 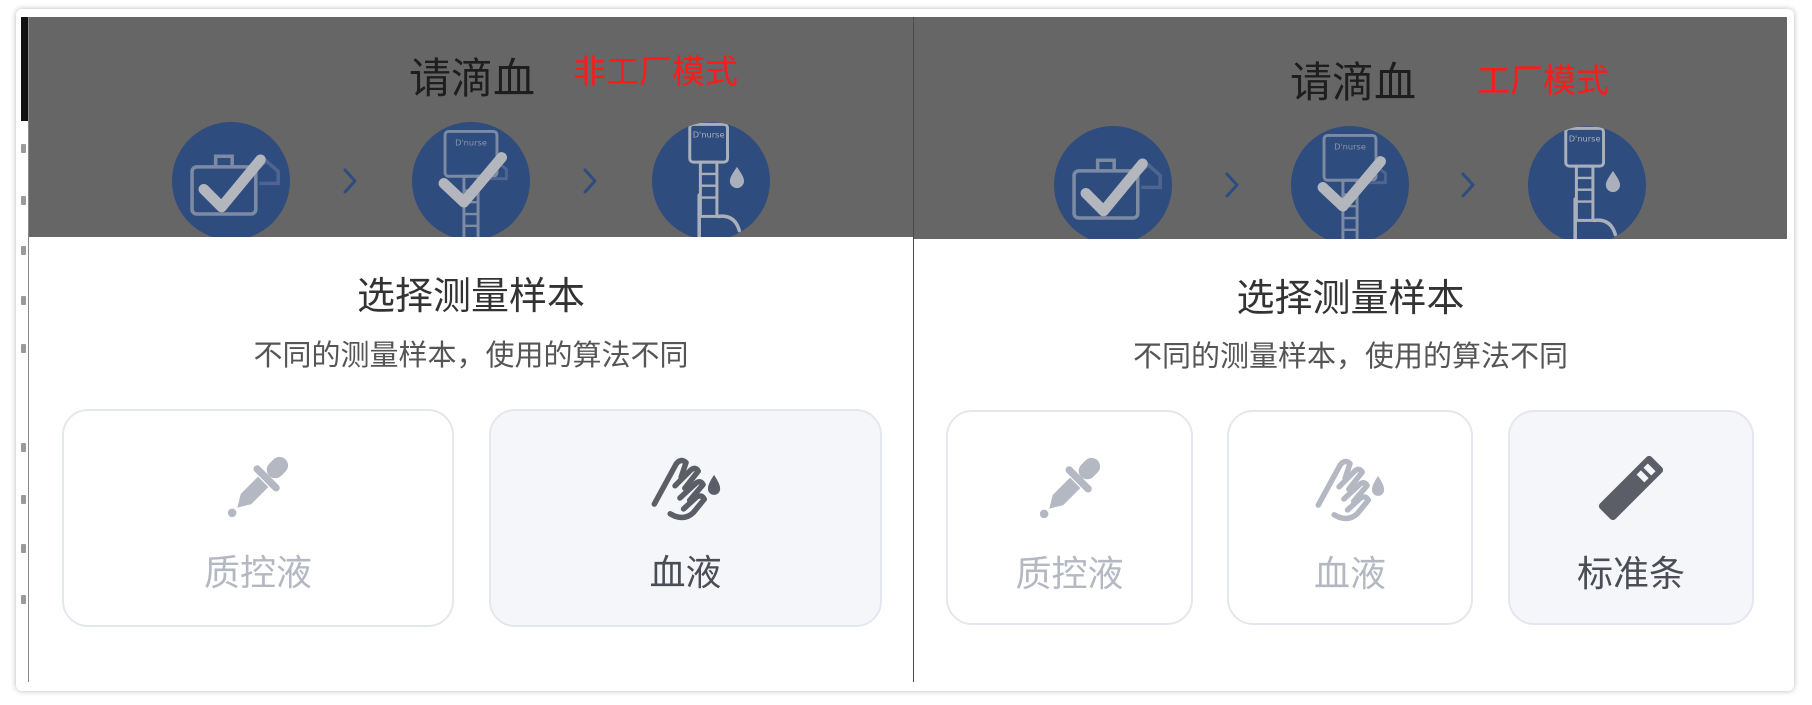 I want to click on mode-label: 非工厂模式, so click(x=655, y=71).